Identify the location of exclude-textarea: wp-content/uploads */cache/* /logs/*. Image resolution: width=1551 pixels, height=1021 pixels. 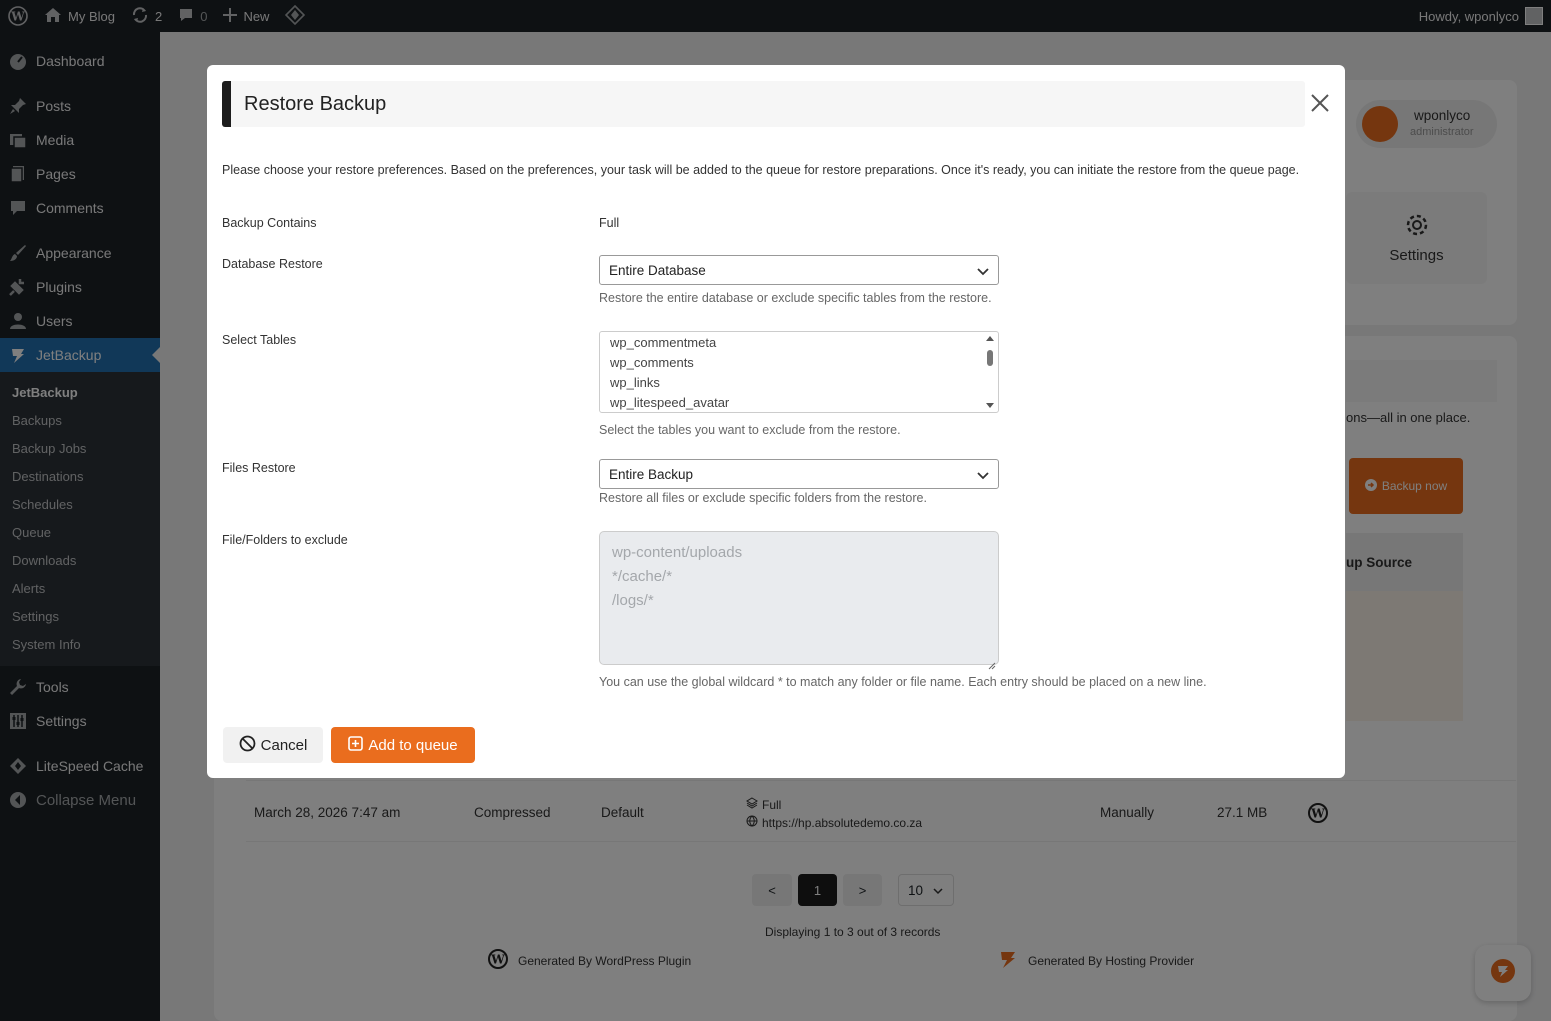
(799, 600).